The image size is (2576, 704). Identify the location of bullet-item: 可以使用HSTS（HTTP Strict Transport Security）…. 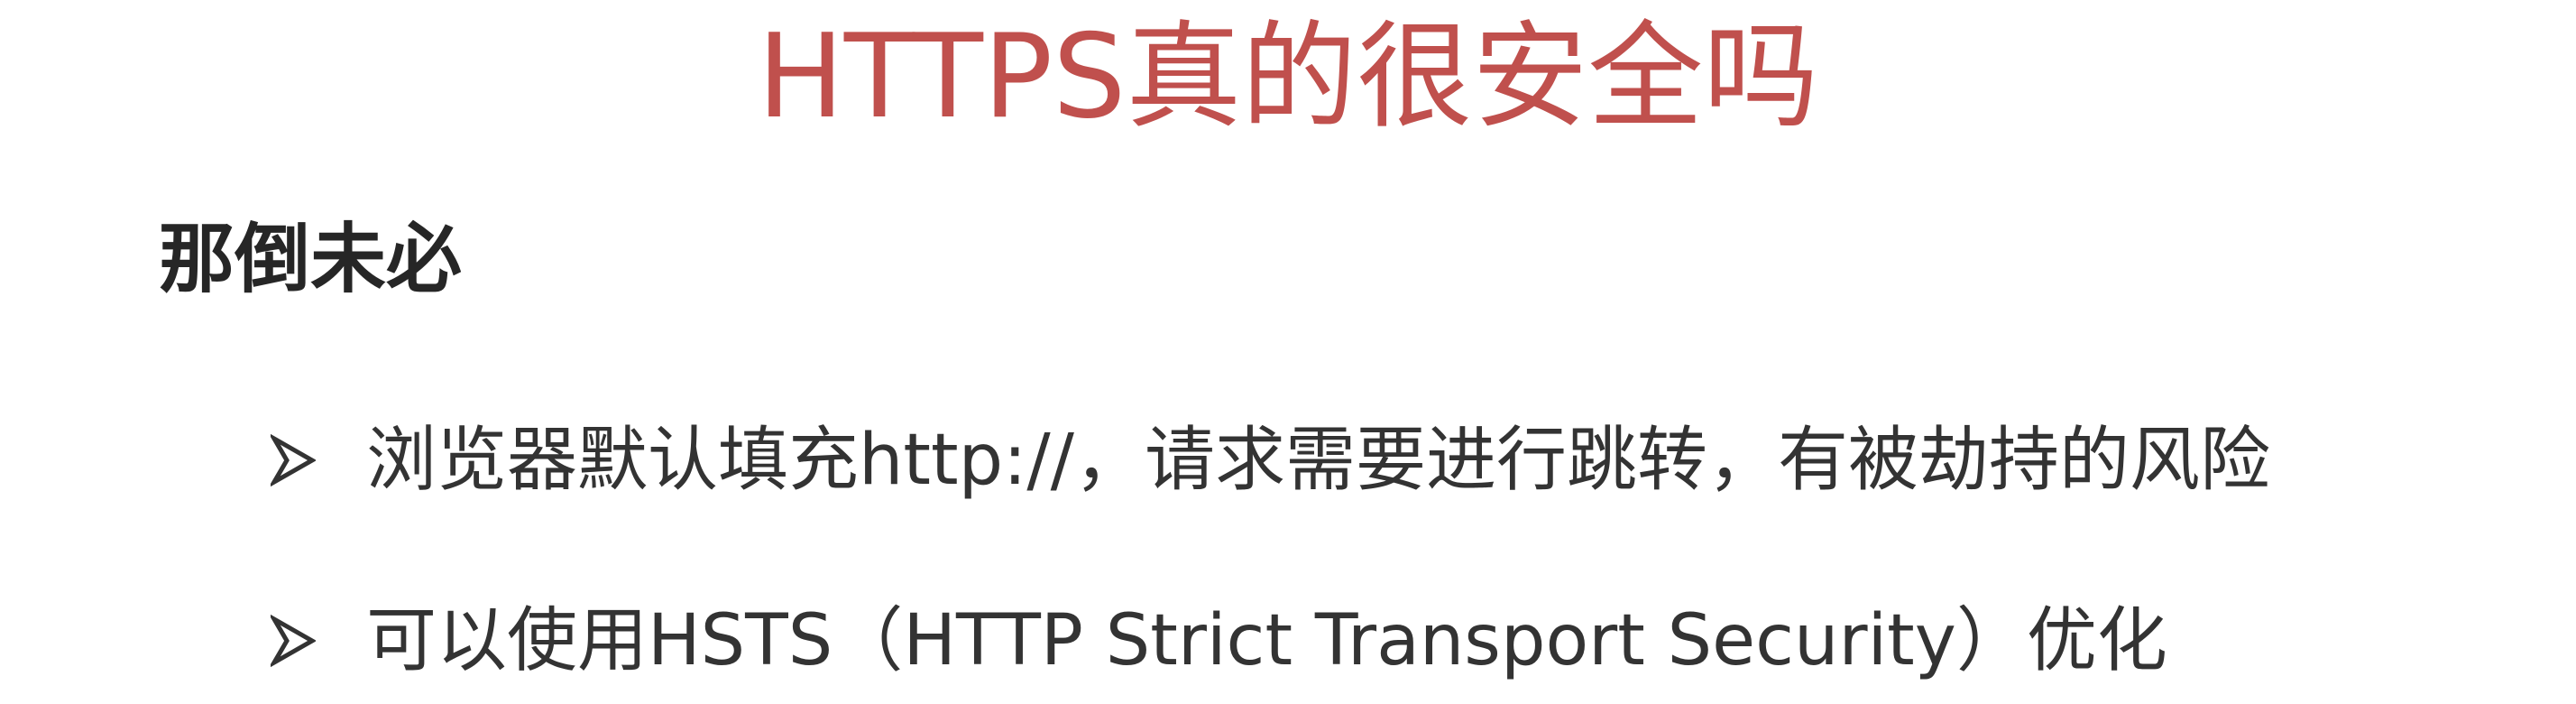
(1219, 641).